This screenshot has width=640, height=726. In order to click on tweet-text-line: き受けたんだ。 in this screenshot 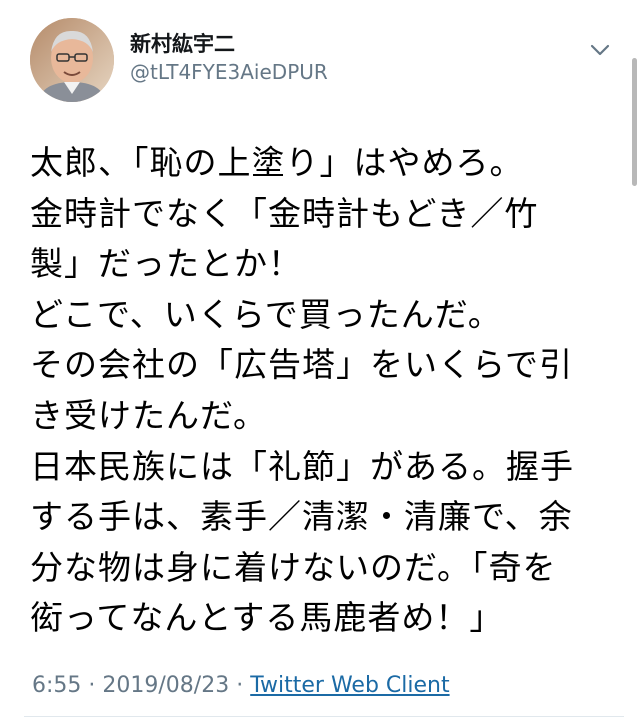, I will do `click(149, 415)`.